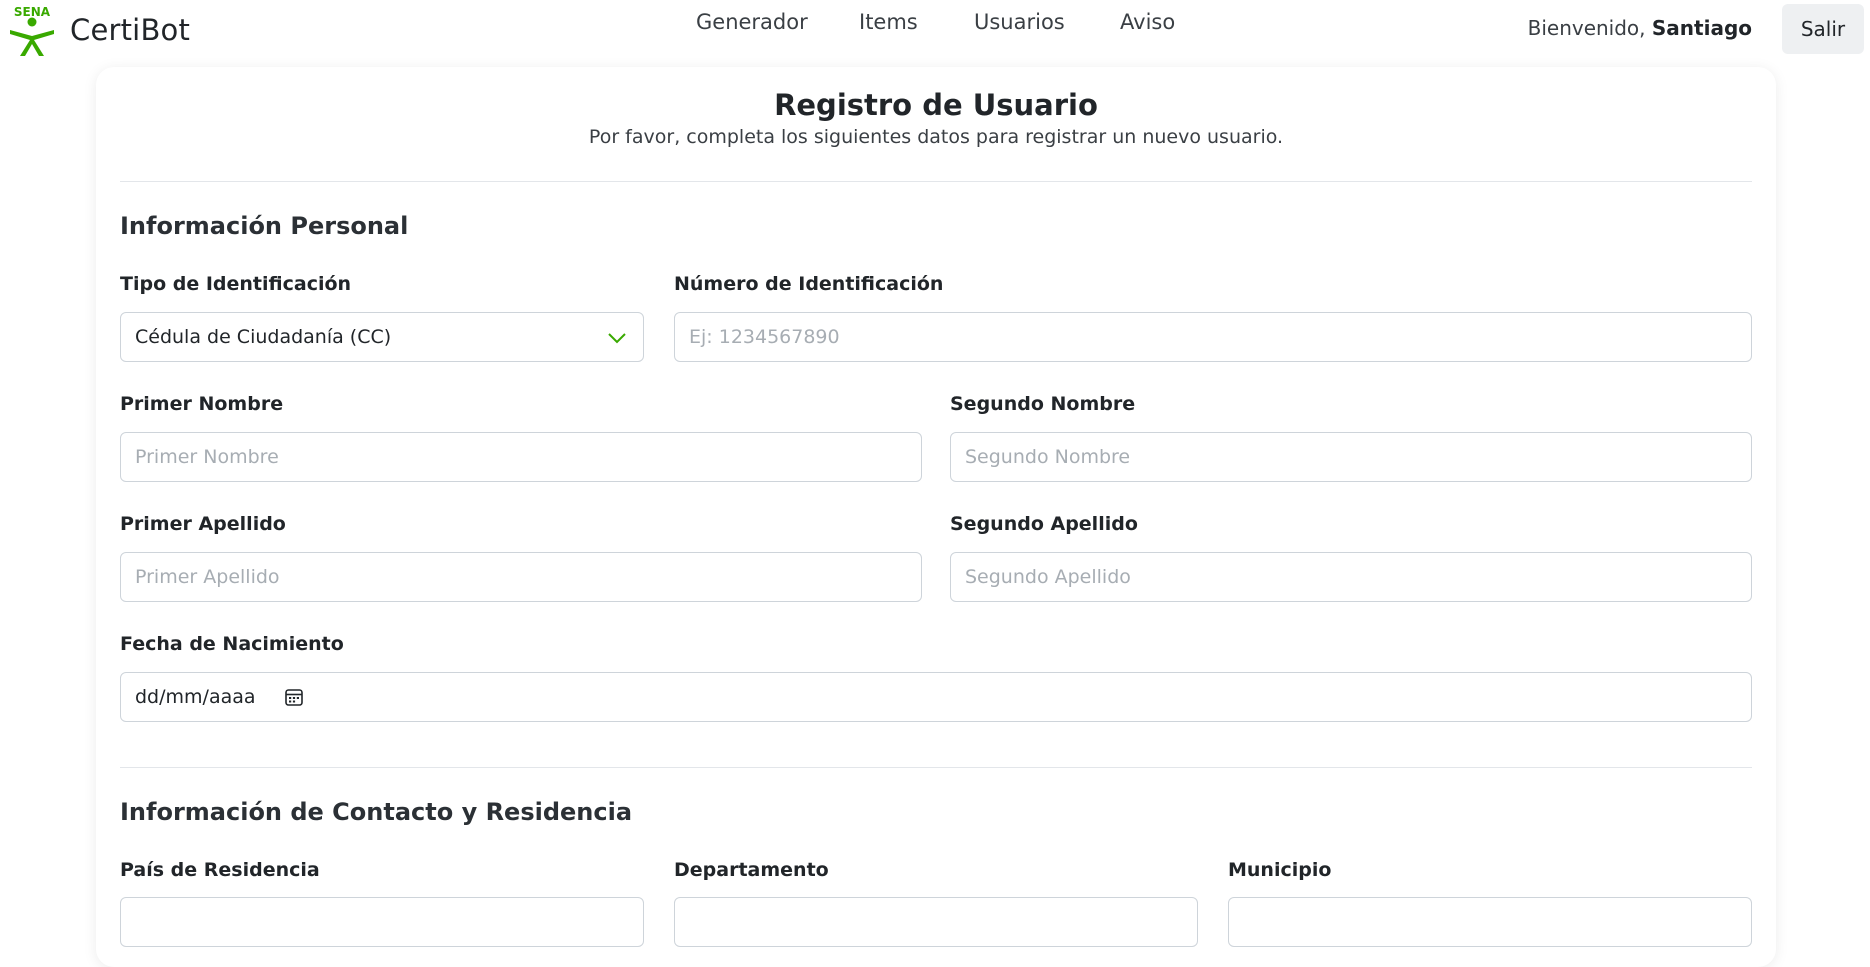 This screenshot has height=967, width=1870. Describe the element at coordinates (1280, 870) in the screenshot. I see `municipality-label: Municipio` at that location.